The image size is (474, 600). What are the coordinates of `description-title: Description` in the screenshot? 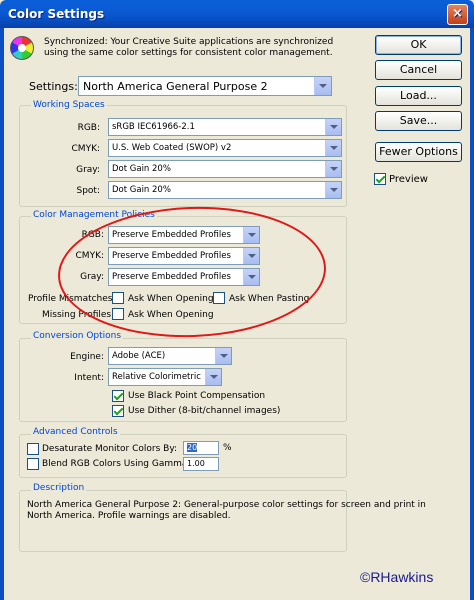 It's located at (59, 488).